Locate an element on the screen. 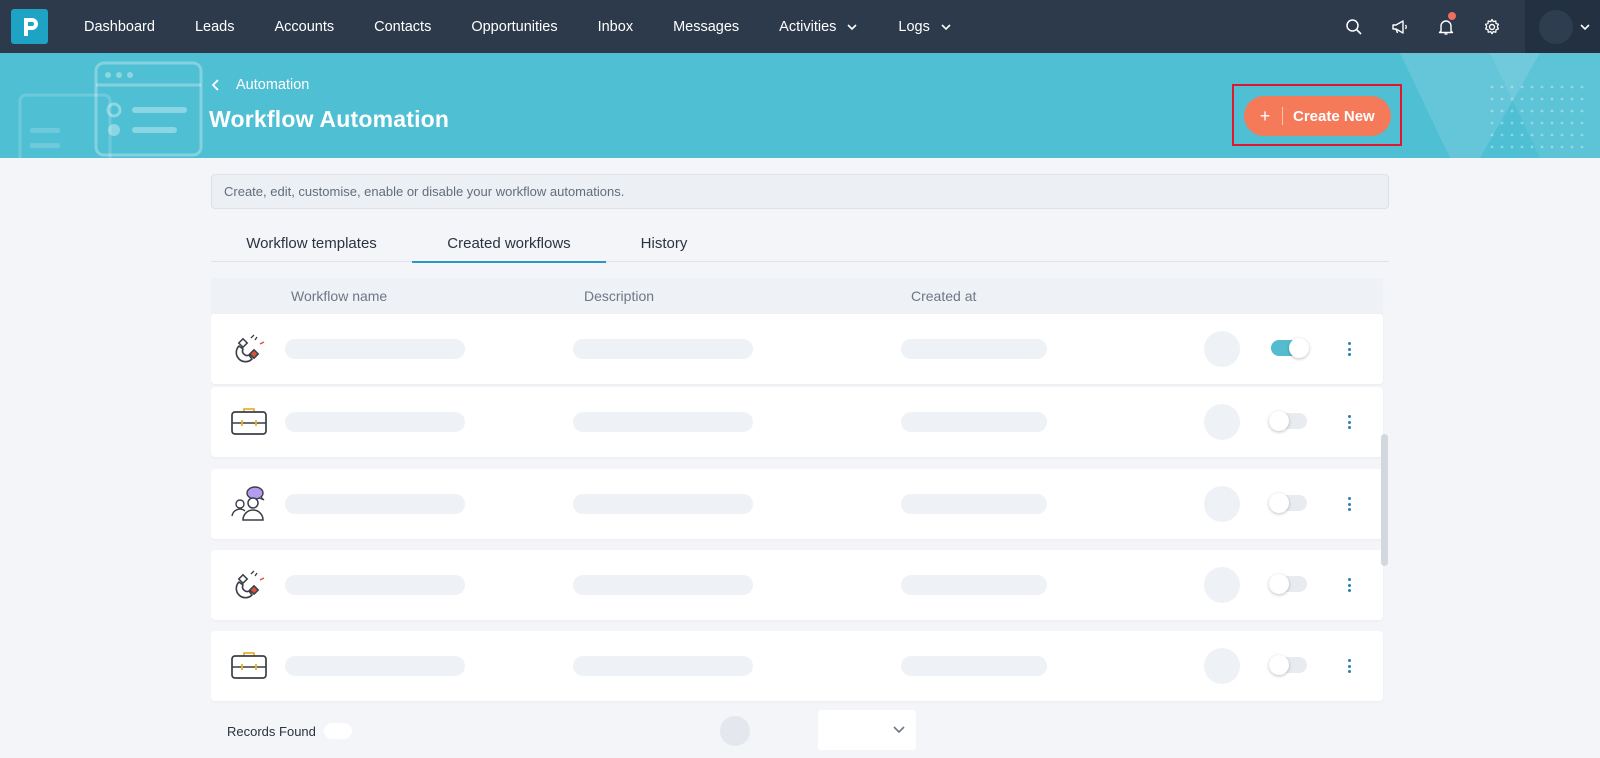 The width and height of the screenshot is (1600, 758). nav-logs: Logs is located at coordinates (924, 26).